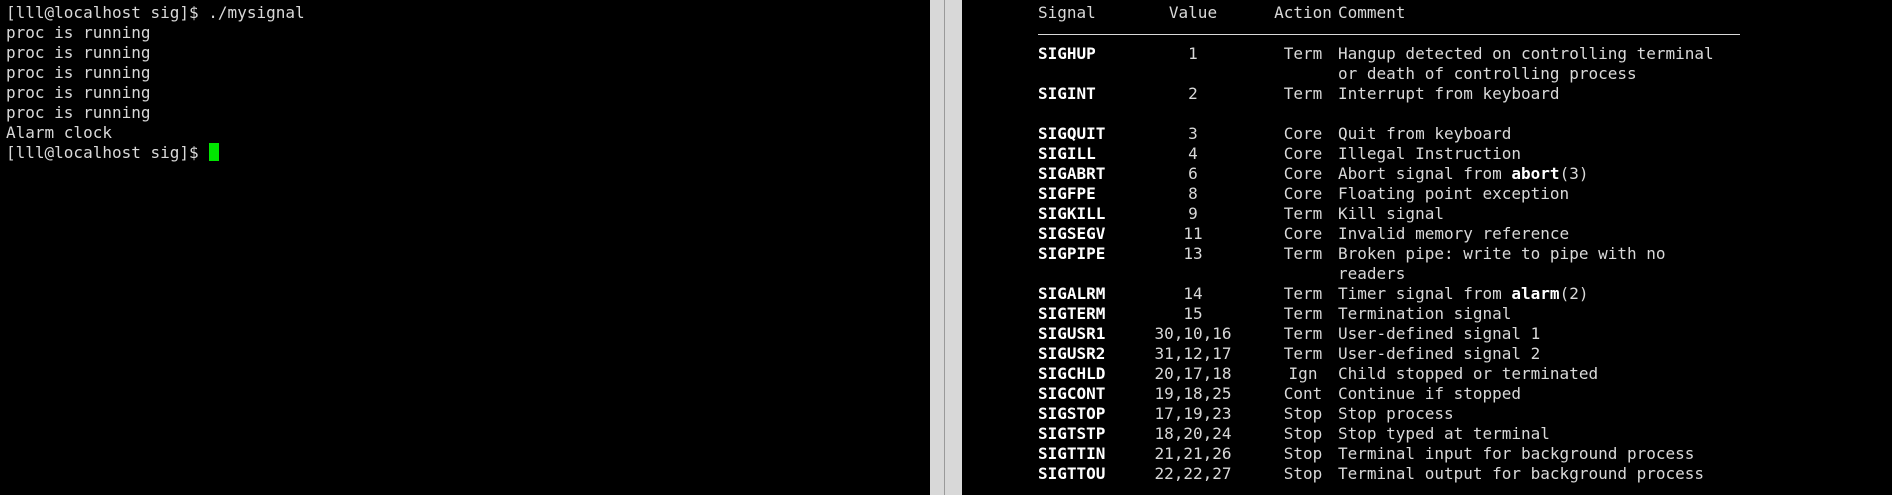 Image resolution: width=1892 pixels, height=495 pixels. I want to click on table-row: SIGQUIT 3 Core Quit from keyboard, so click(1427, 134).